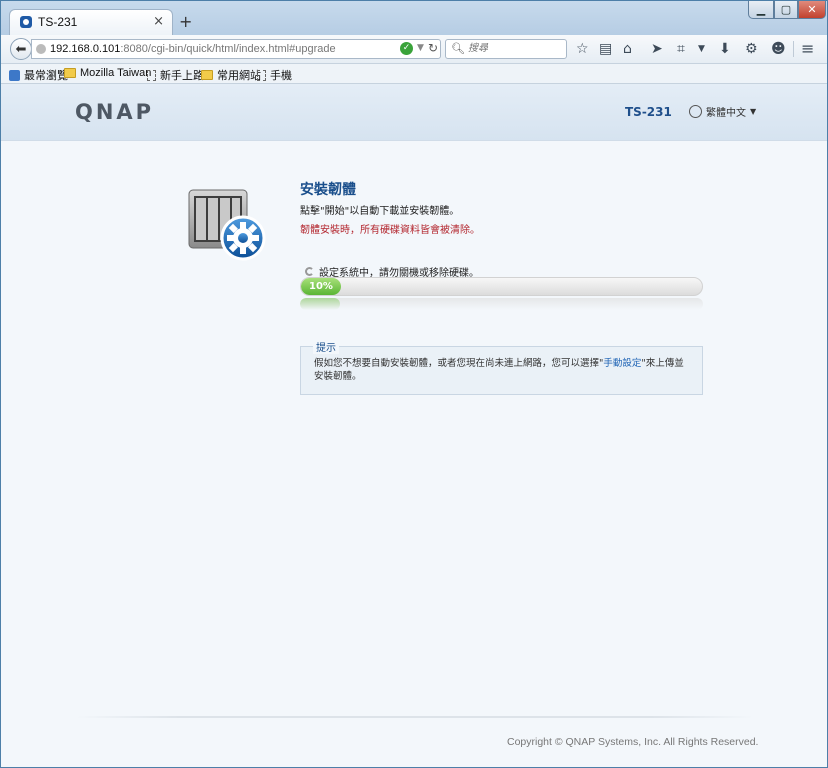  I want to click on bookmark-most-visited: 最常瀏覽, so click(38, 75).